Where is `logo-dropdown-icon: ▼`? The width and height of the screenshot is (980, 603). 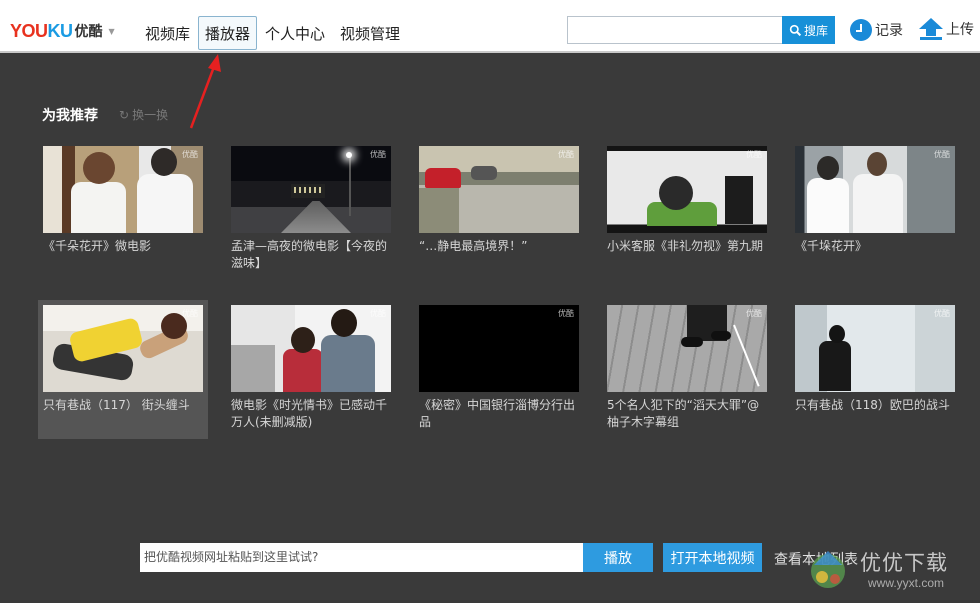
logo-dropdown-icon: ▼ is located at coordinates (112, 31).